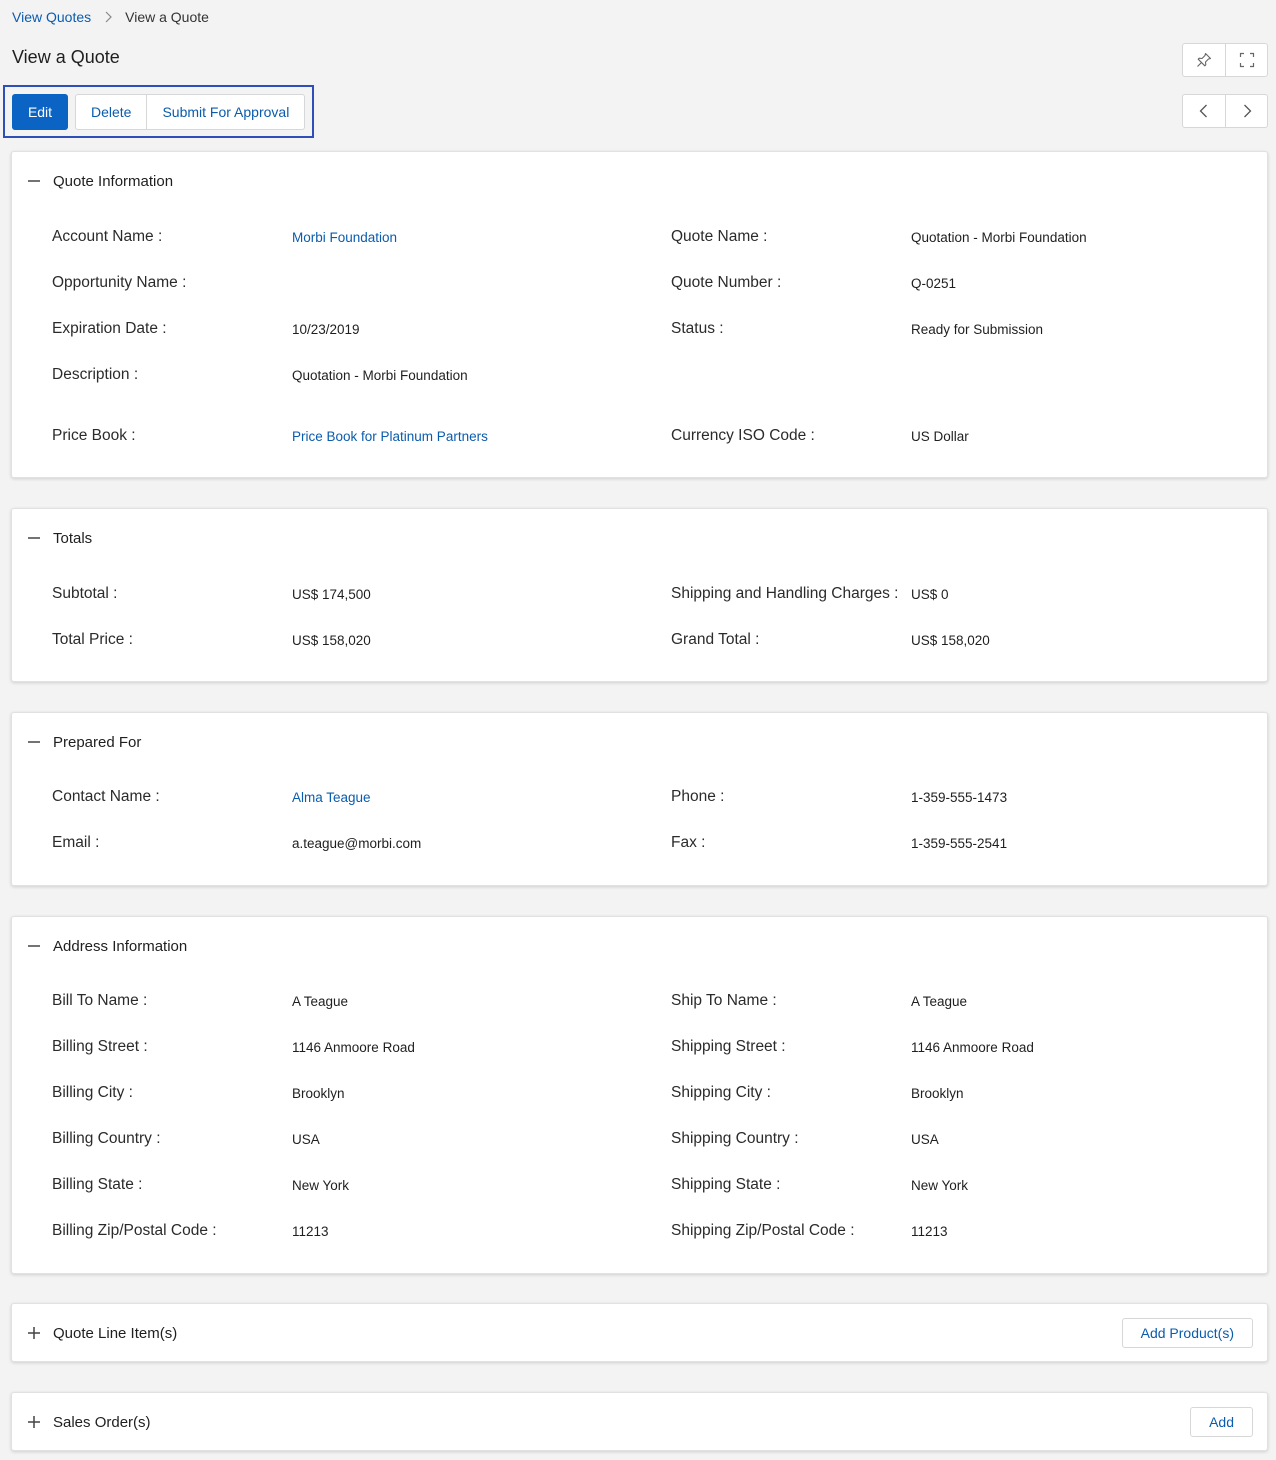 Image resolution: width=1276 pixels, height=1460 pixels. Describe the element at coordinates (939, 1001) in the screenshot. I see `ship-to-name-value: A Teague` at that location.